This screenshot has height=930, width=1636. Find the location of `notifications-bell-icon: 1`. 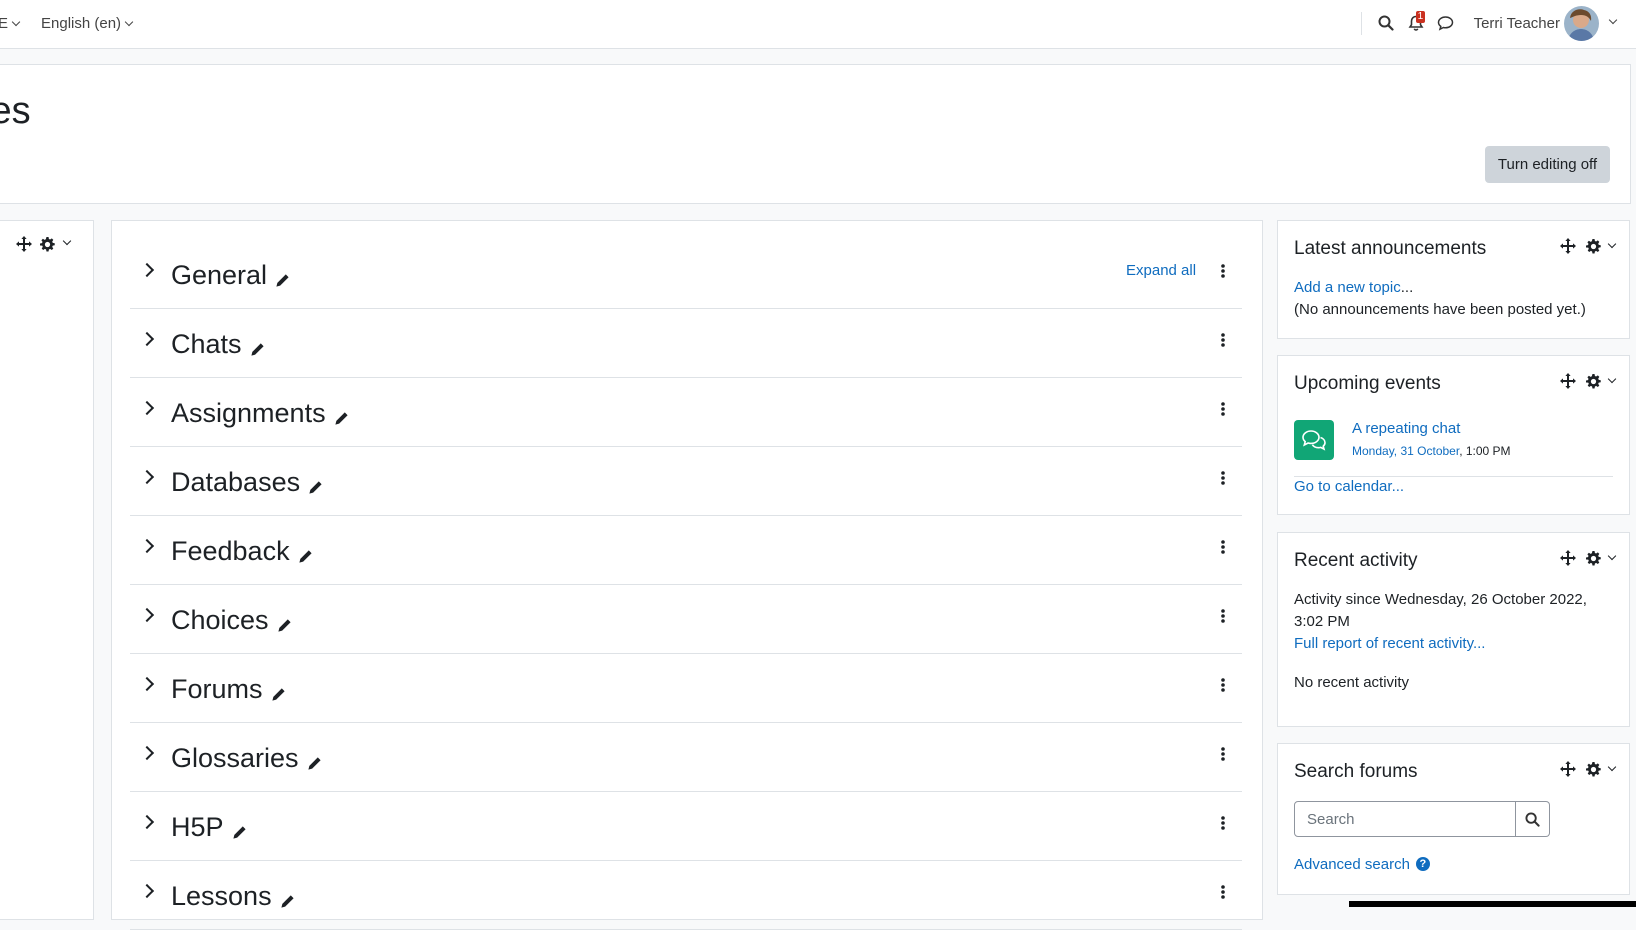

notifications-bell-icon: 1 is located at coordinates (1416, 22).